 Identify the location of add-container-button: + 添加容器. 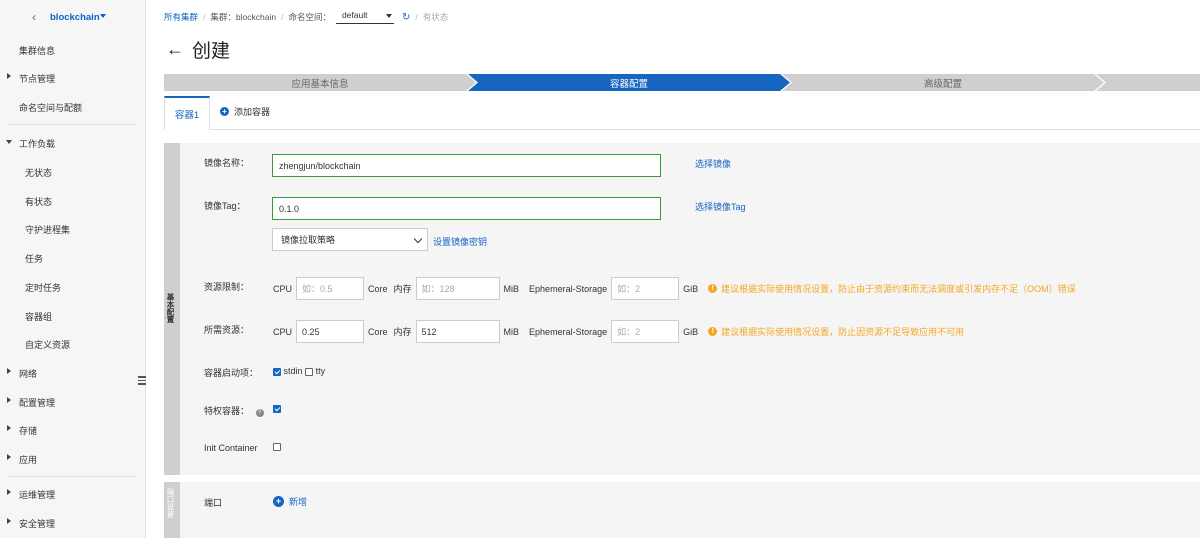
(245, 111).